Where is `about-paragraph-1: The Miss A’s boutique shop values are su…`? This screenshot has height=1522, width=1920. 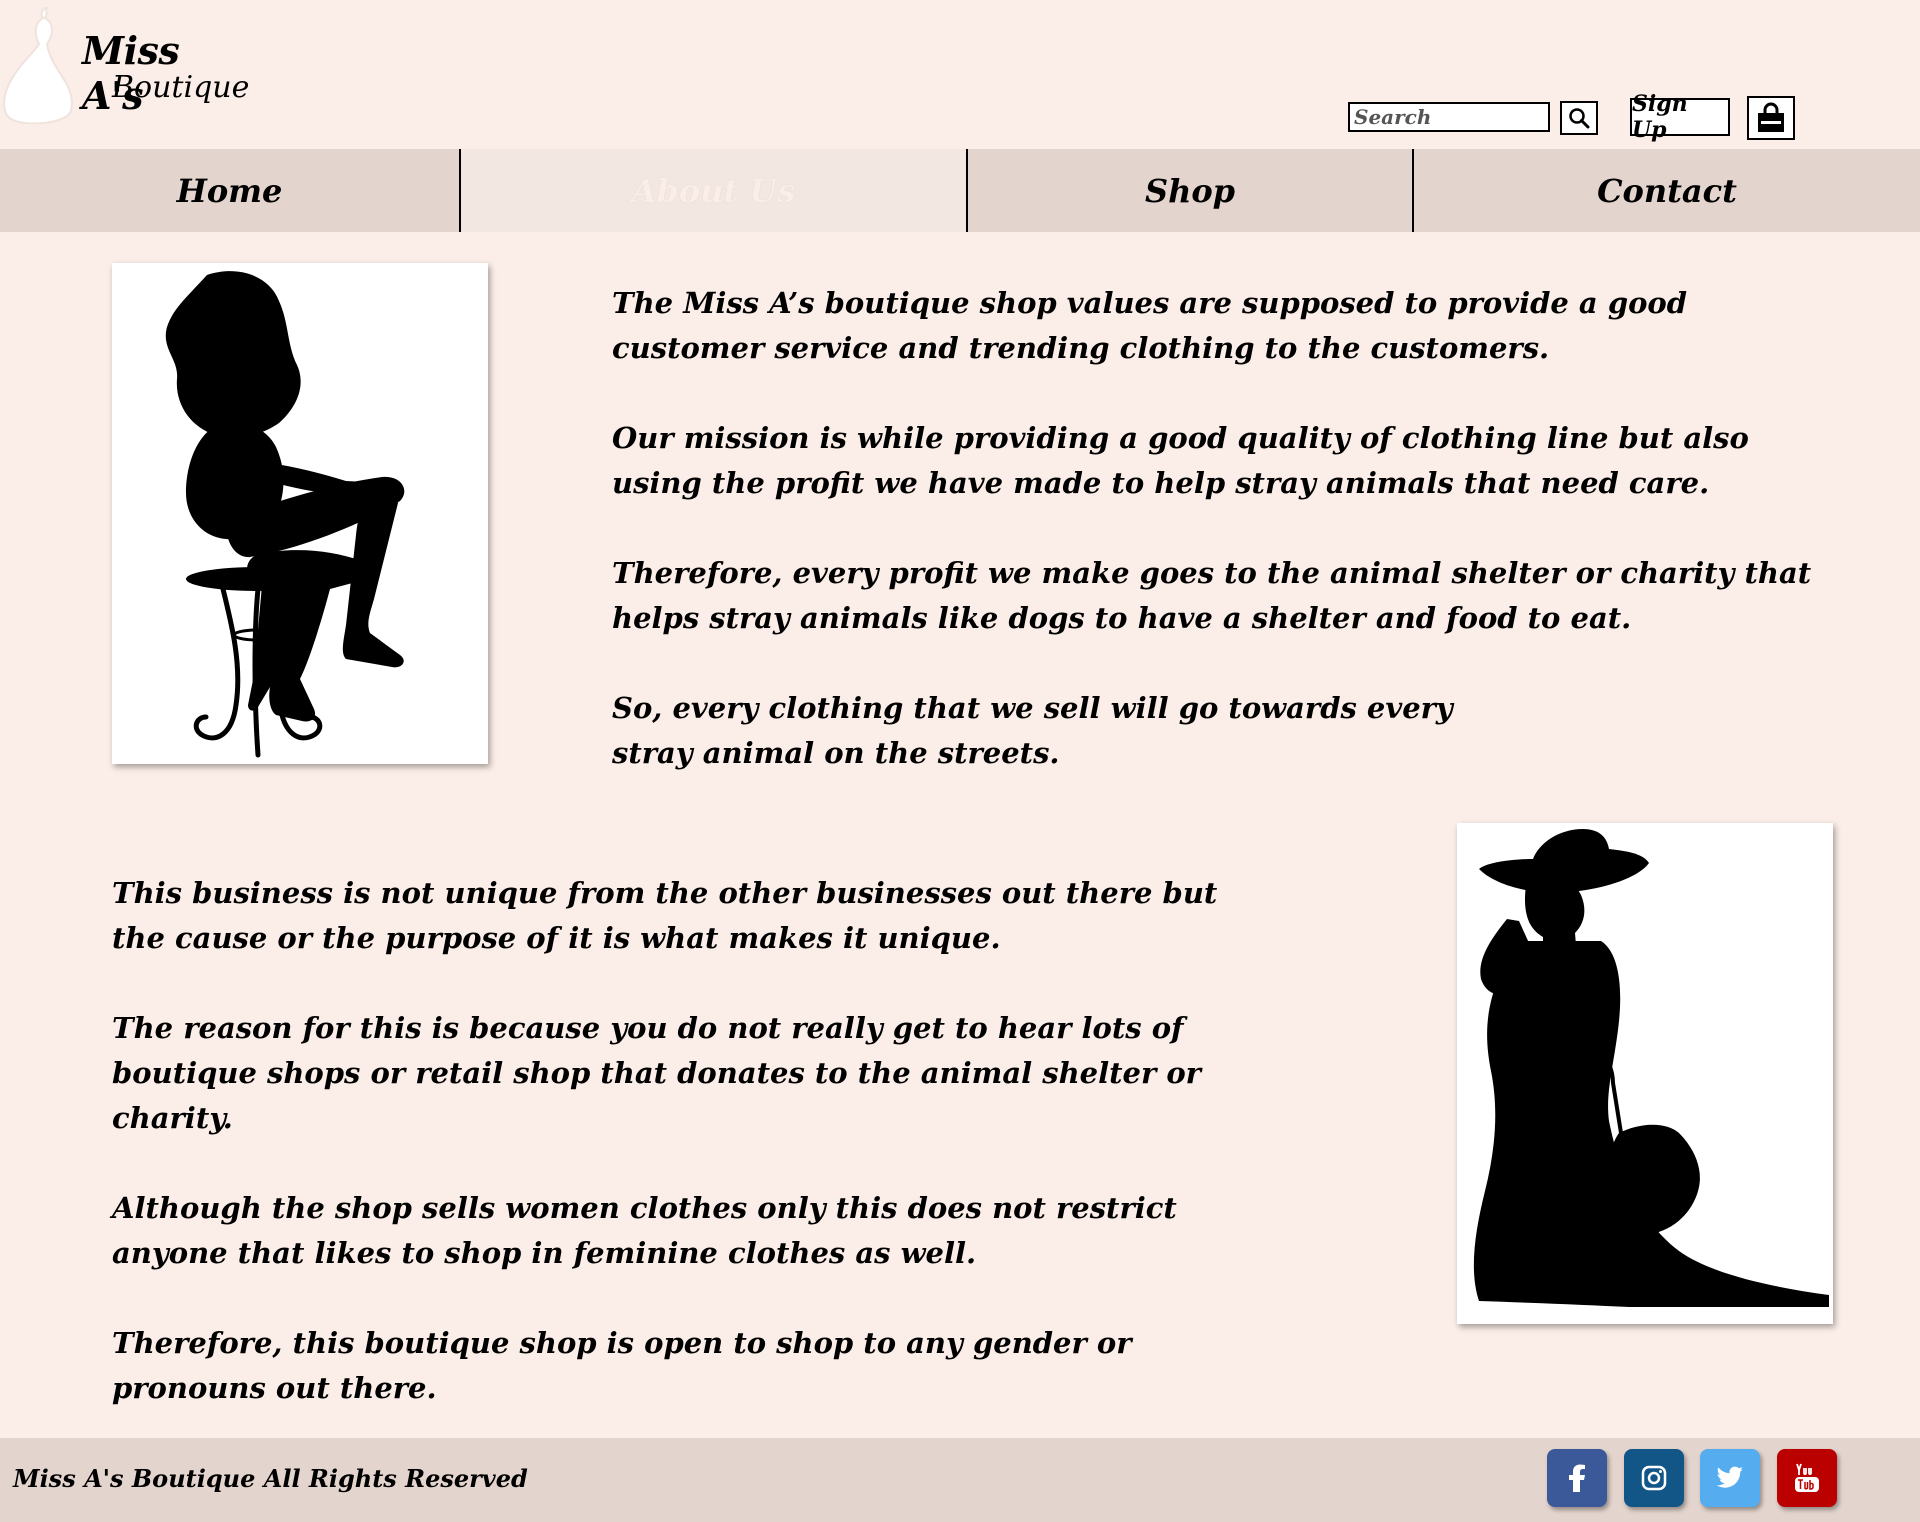
about-paragraph-1: The Miss A’s boutique shop values are su… is located at coordinates (1150, 325).